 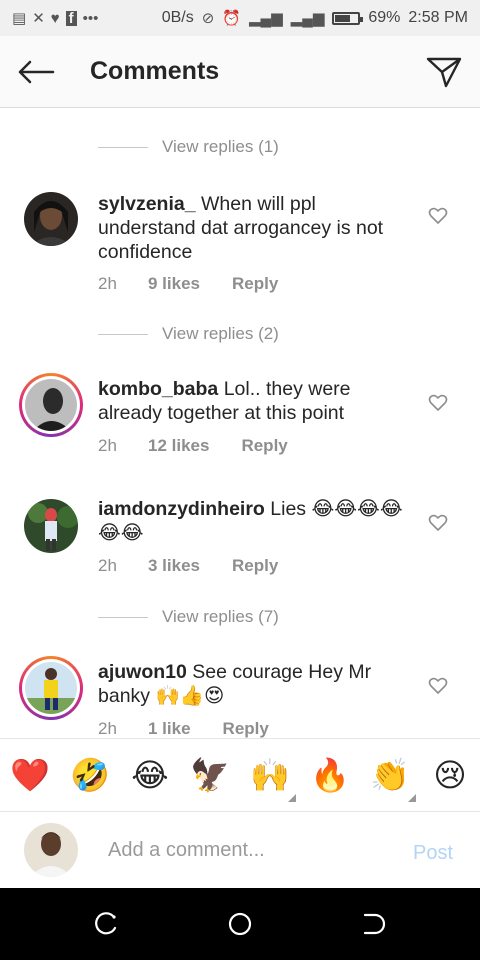 I want to click on battery-icon, so click(x=348, y=18).